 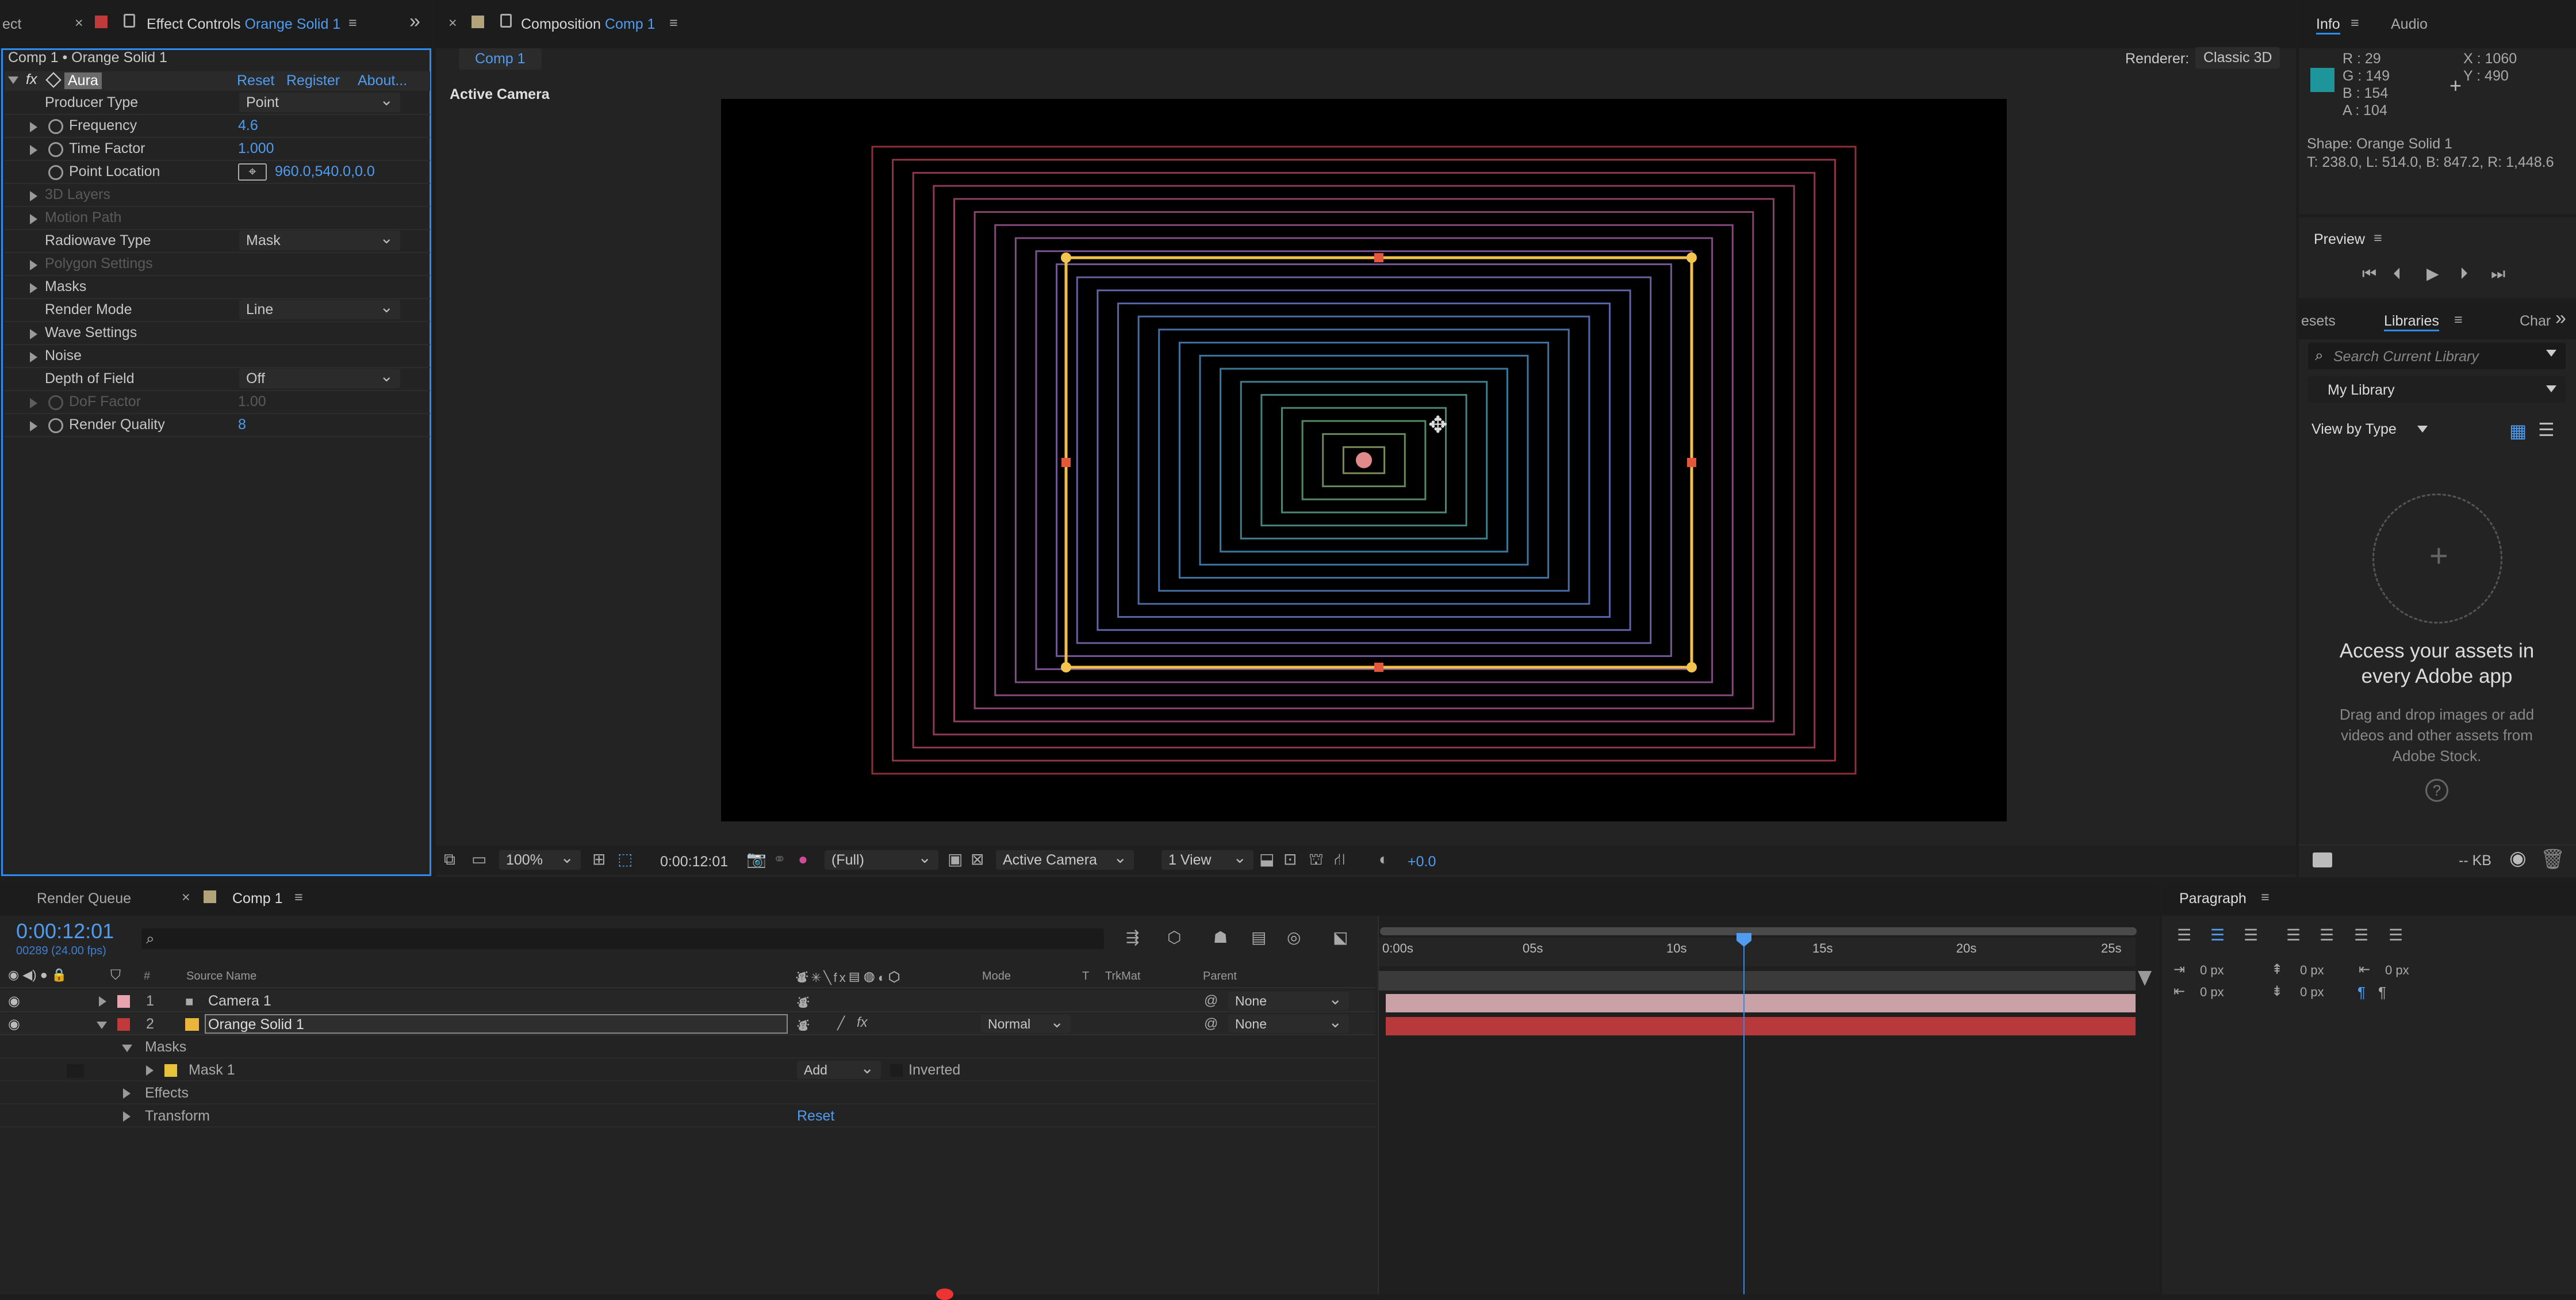 What do you see at coordinates (319, 239) in the screenshot?
I see `radiowave-type-dropdown: Mask` at bounding box center [319, 239].